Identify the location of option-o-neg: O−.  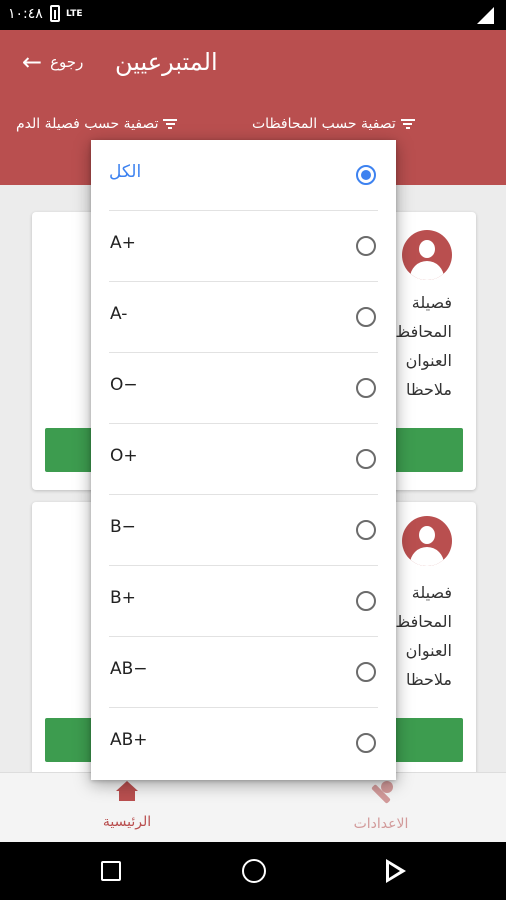
(243, 388).